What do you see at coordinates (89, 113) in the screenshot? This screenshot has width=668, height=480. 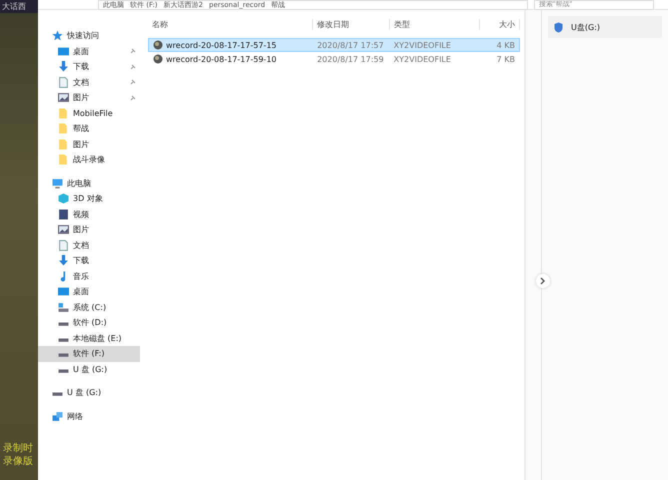 I see `nav-item: MobileFile` at bounding box center [89, 113].